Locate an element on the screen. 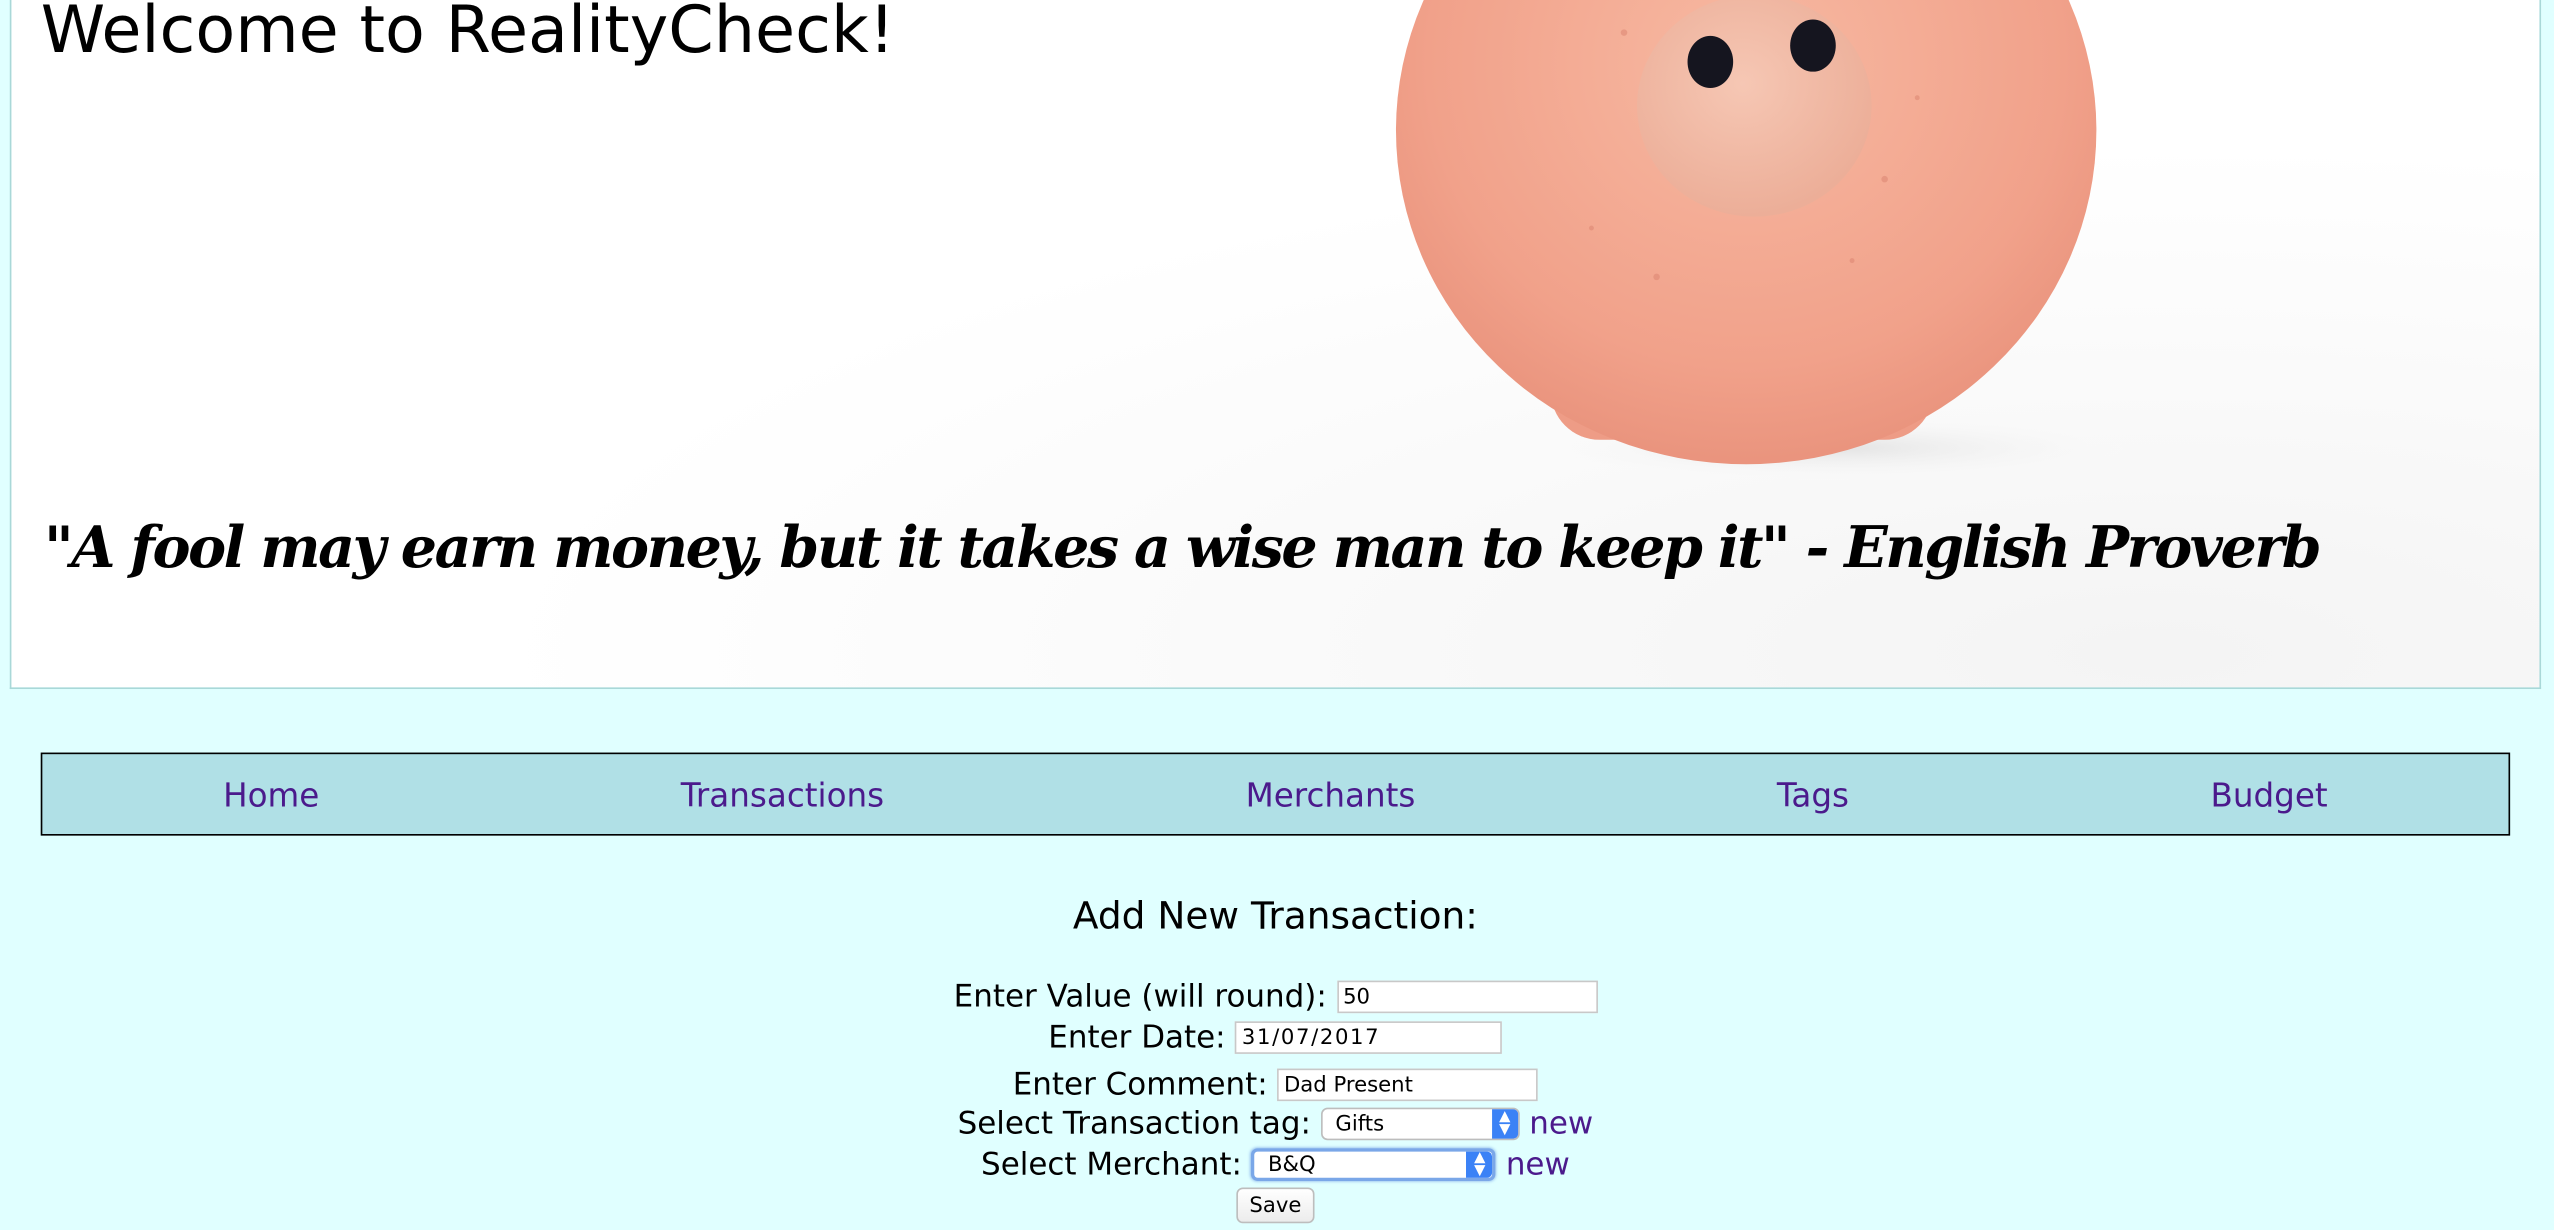  nav-item-merchants: Merchants is located at coordinates (1331, 794).